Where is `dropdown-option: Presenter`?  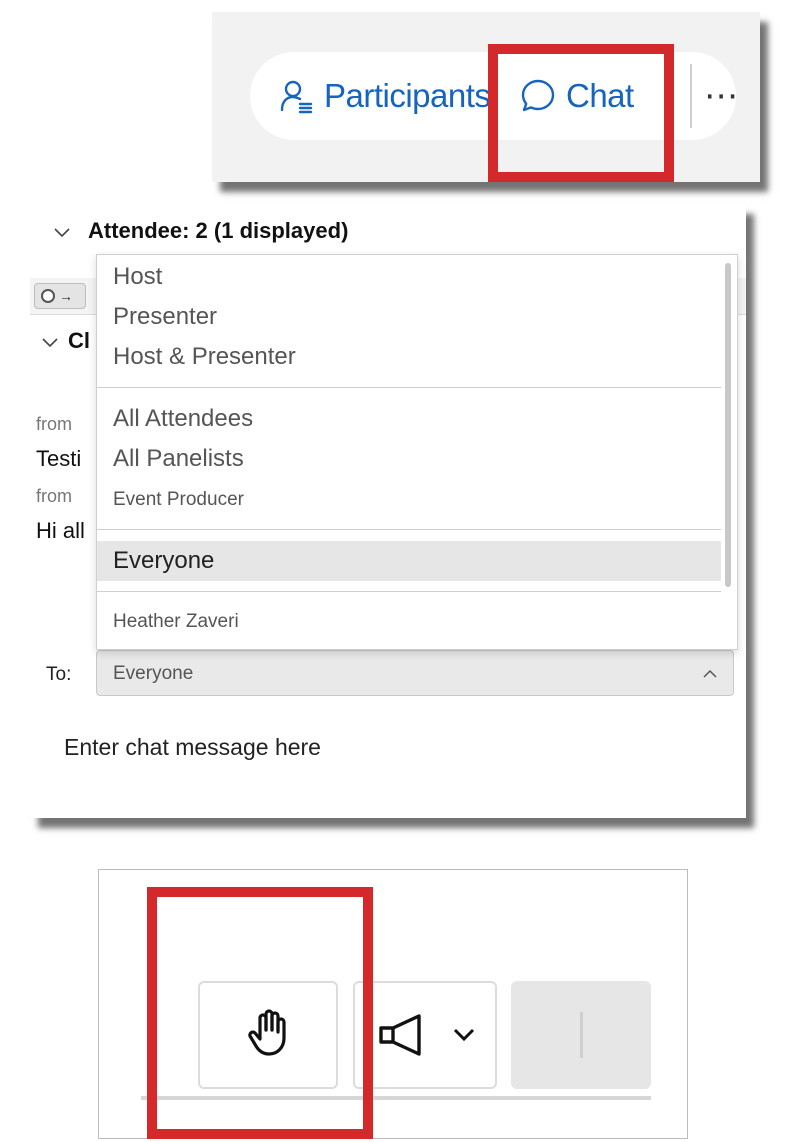
dropdown-option: Presenter is located at coordinates (409, 317).